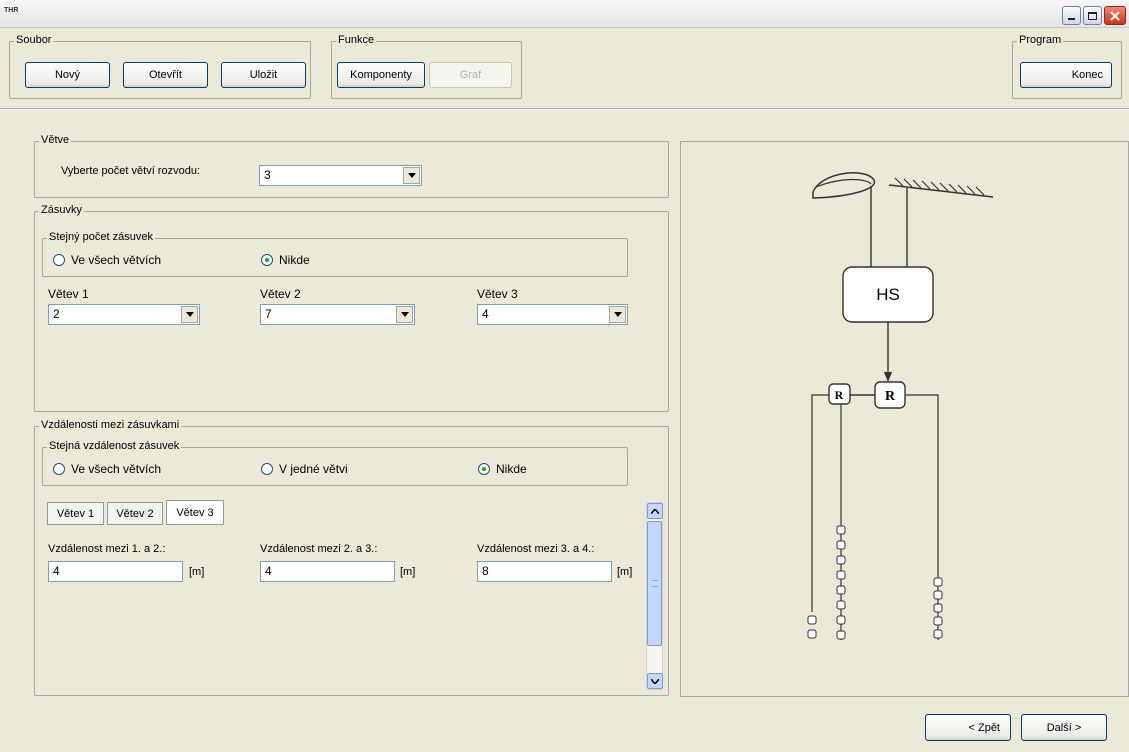 This screenshot has height=752, width=1129. Describe the element at coordinates (11, 10) in the screenshot. I see `window-title: THR` at that location.